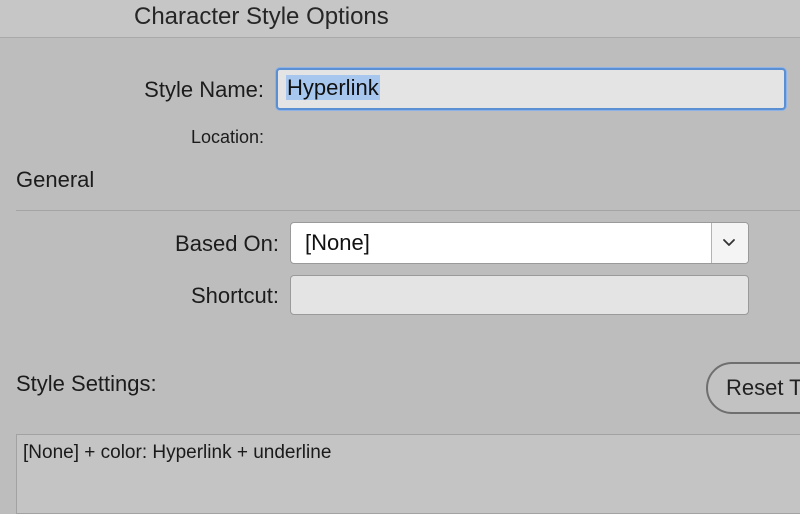 The width and height of the screenshot is (800, 514). What do you see at coordinates (177, 452) in the screenshot?
I see `style-settings-description: [None] + color: Hyperlink + underline` at bounding box center [177, 452].